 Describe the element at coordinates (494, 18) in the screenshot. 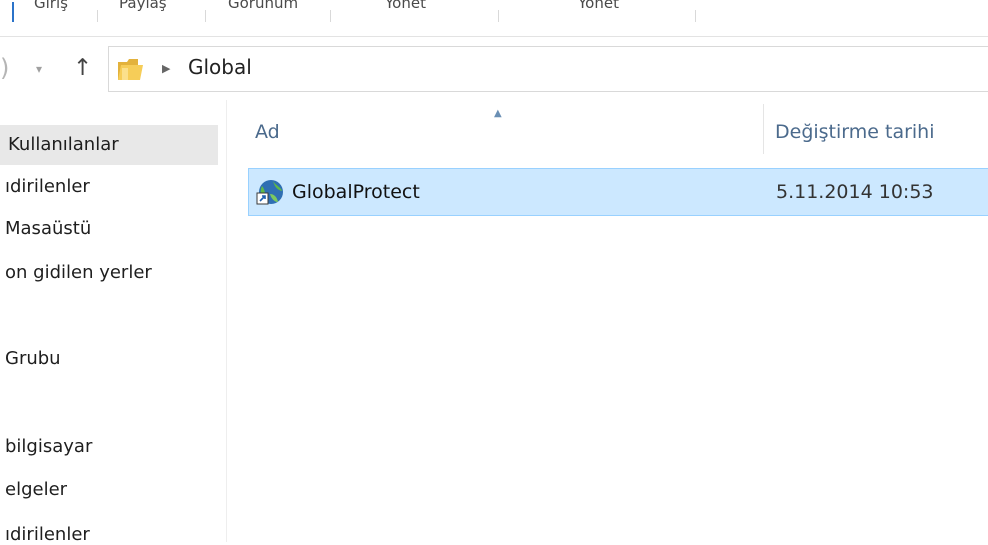

I see `ribbon-tabs: Giriş Paylaş Görünüm Yönet Yönet` at that location.